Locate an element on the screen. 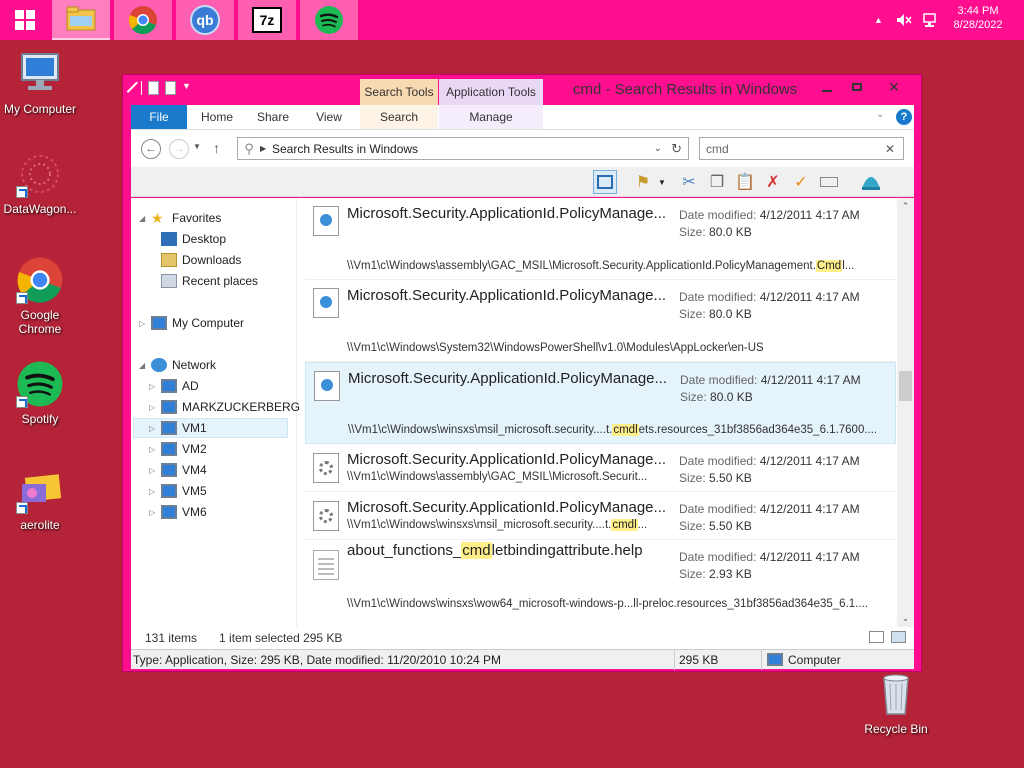  nav-favorites: ◢ ★ Favorites is located at coordinates (180, 218).